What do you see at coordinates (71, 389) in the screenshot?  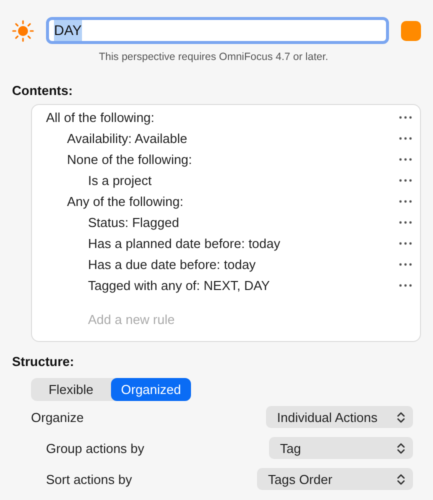 I see `segment-tab: Flexible` at bounding box center [71, 389].